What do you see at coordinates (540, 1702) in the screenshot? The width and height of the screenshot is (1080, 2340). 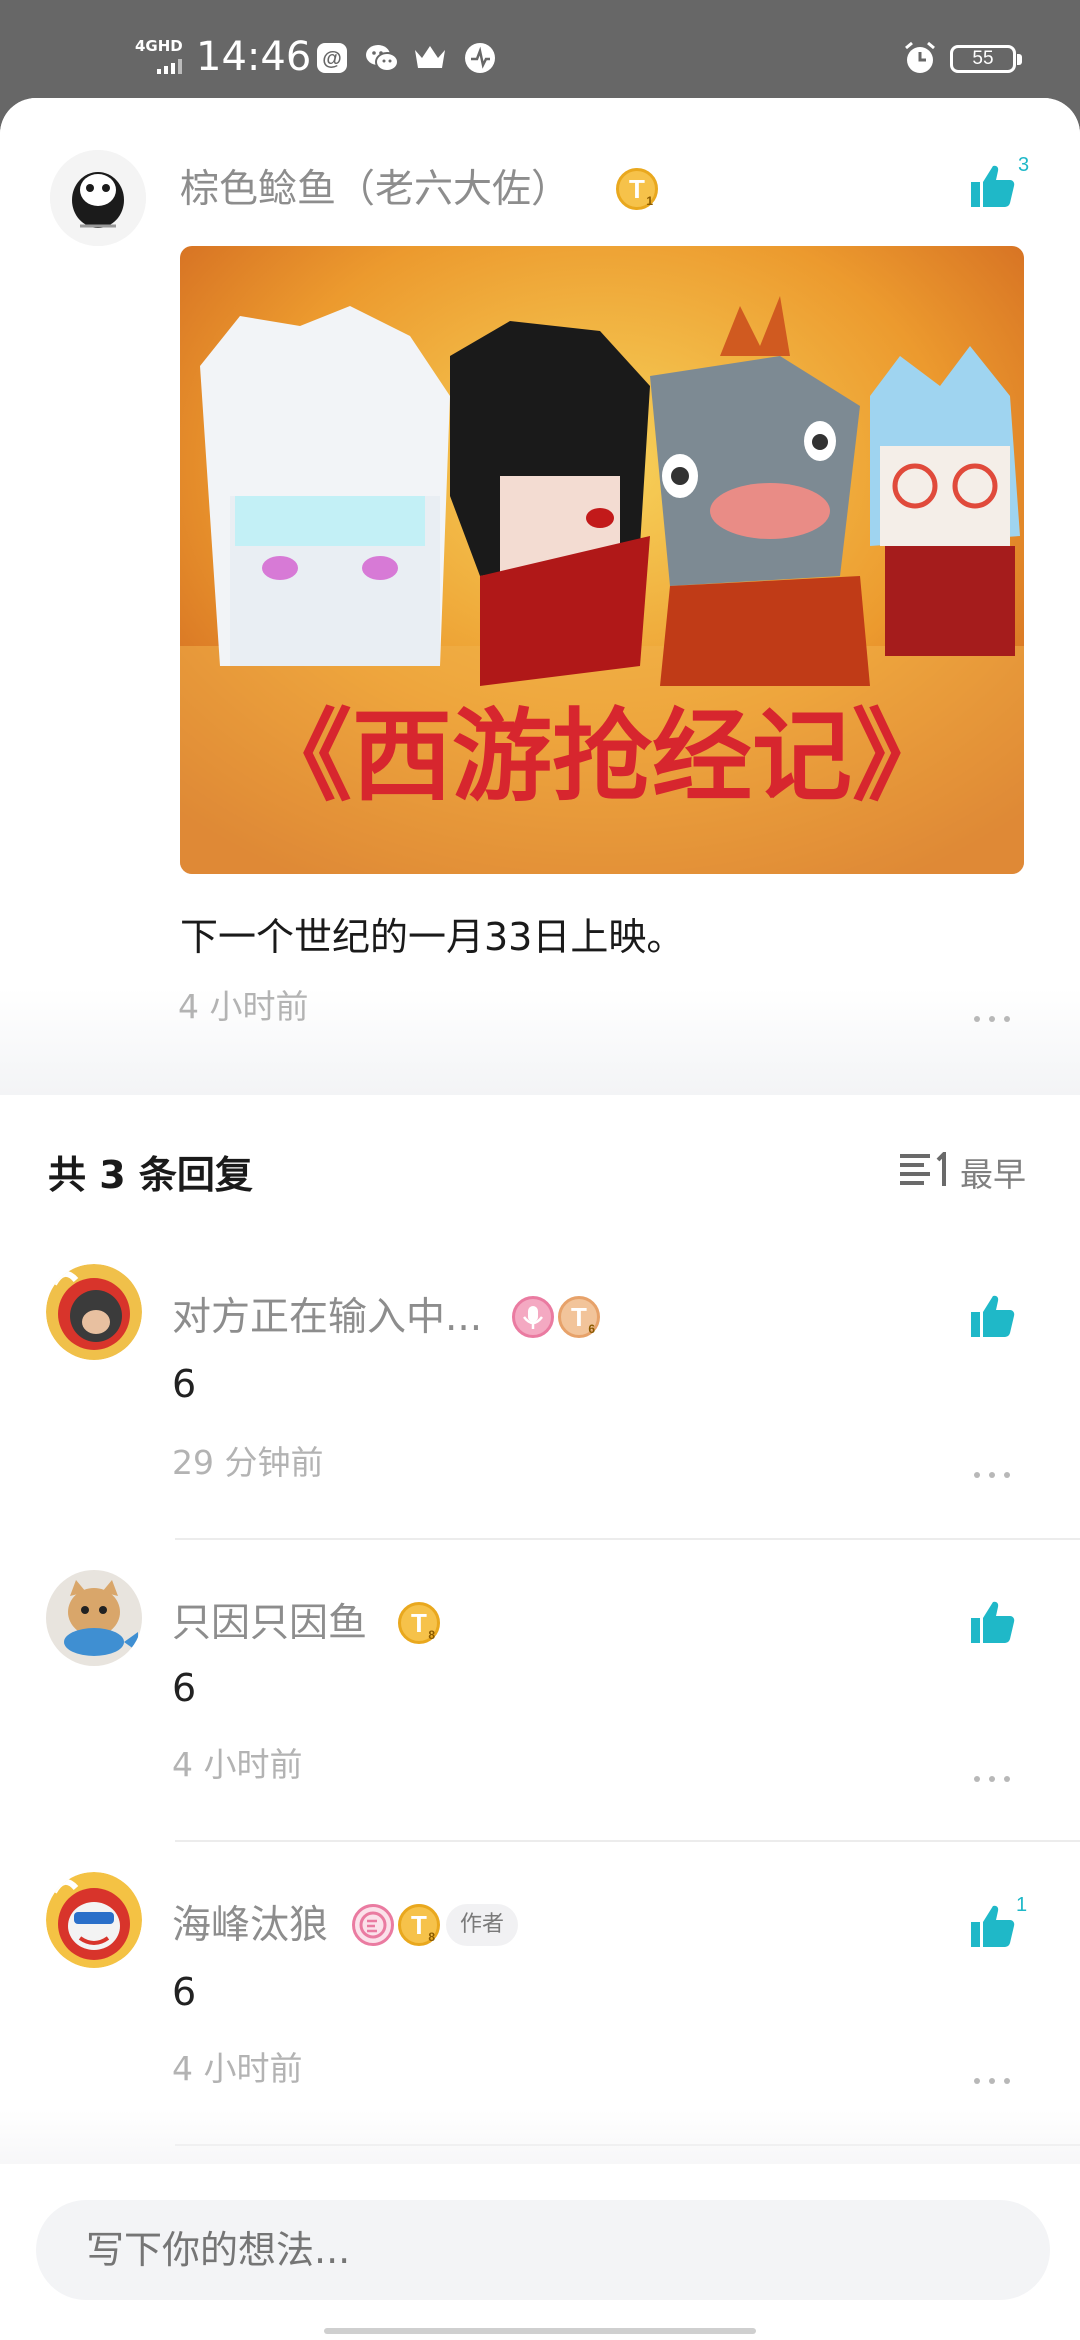 I see `reply-item: 只因只因鱼 T8 6 4 小时前` at bounding box center [540, 1702].